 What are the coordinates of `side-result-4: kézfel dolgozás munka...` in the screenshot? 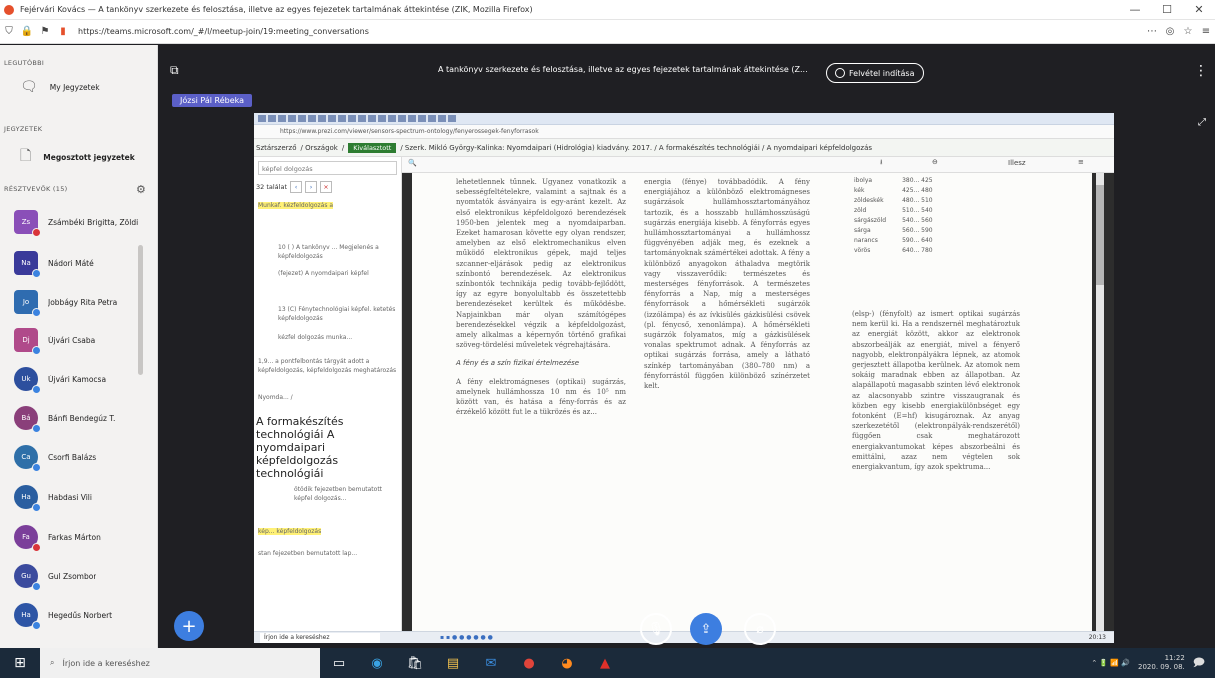 It's located at (315, 337).